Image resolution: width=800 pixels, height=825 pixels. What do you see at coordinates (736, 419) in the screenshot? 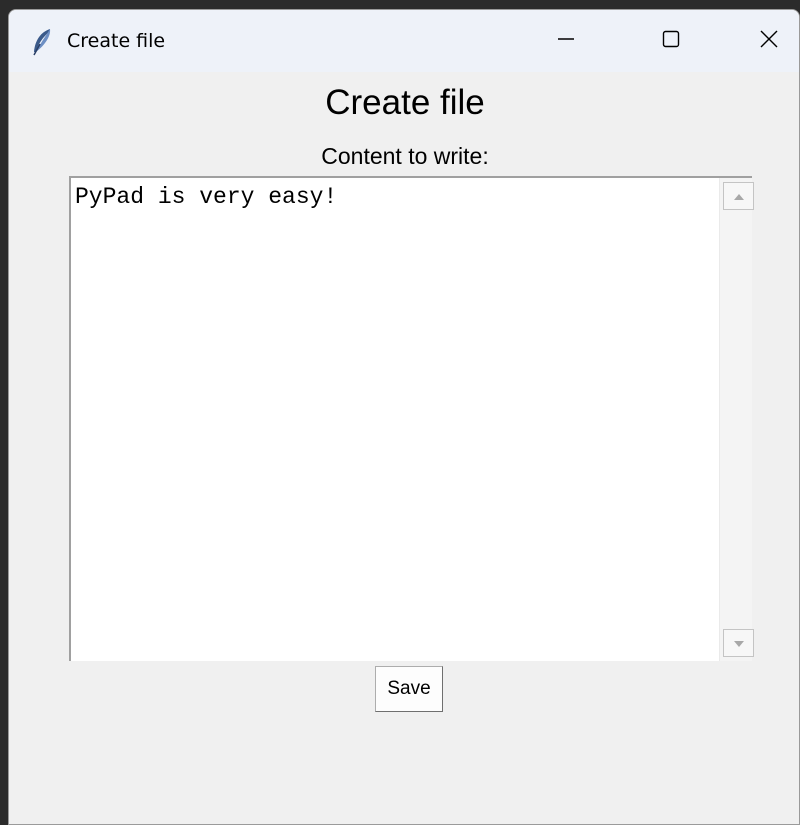
I see `vertical-scrollbar` at bounding box center [736, 419].